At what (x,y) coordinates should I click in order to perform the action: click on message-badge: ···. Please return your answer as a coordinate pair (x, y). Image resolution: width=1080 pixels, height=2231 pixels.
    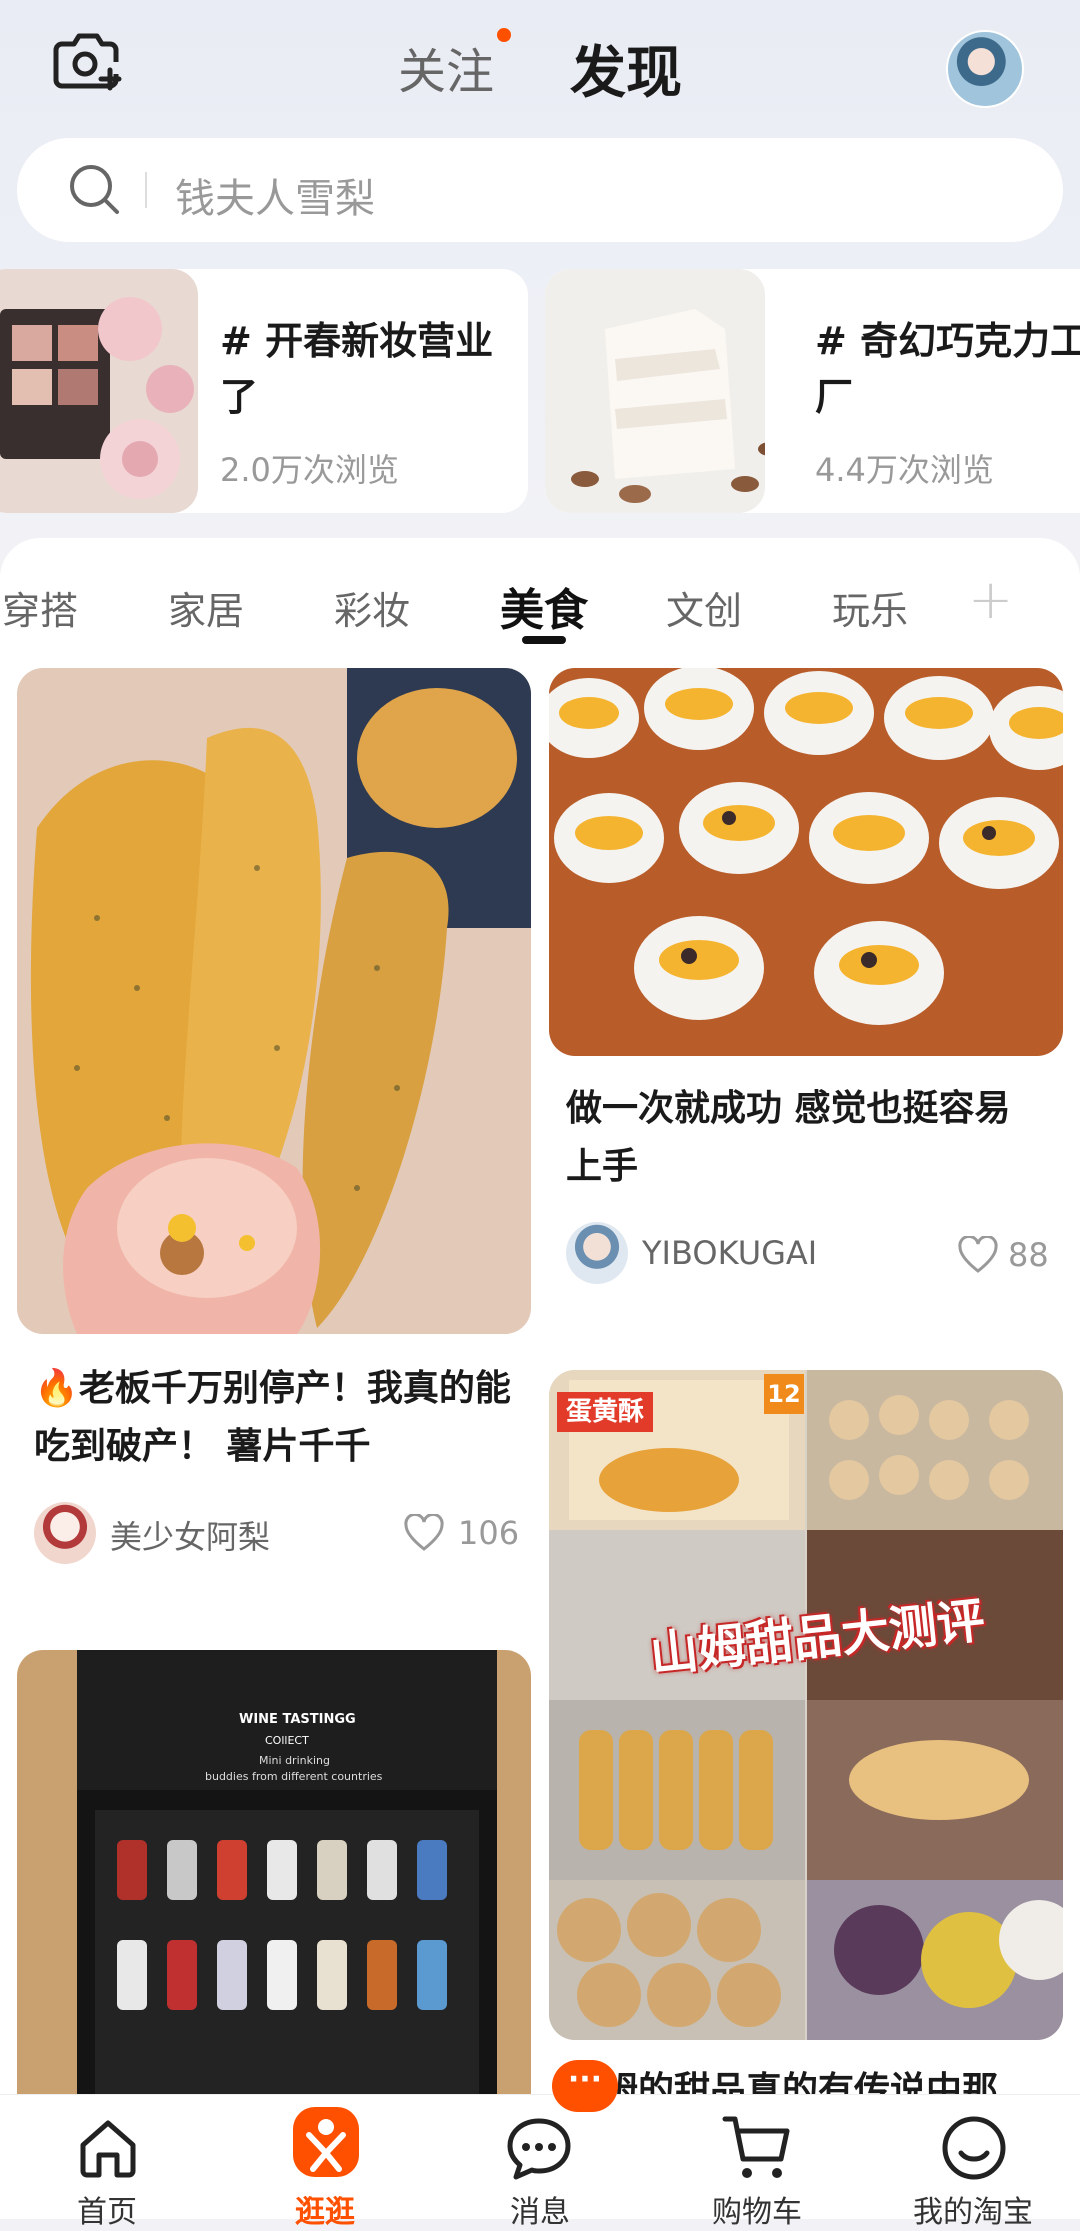
    Looking at the image, I should click on (585, 2086).